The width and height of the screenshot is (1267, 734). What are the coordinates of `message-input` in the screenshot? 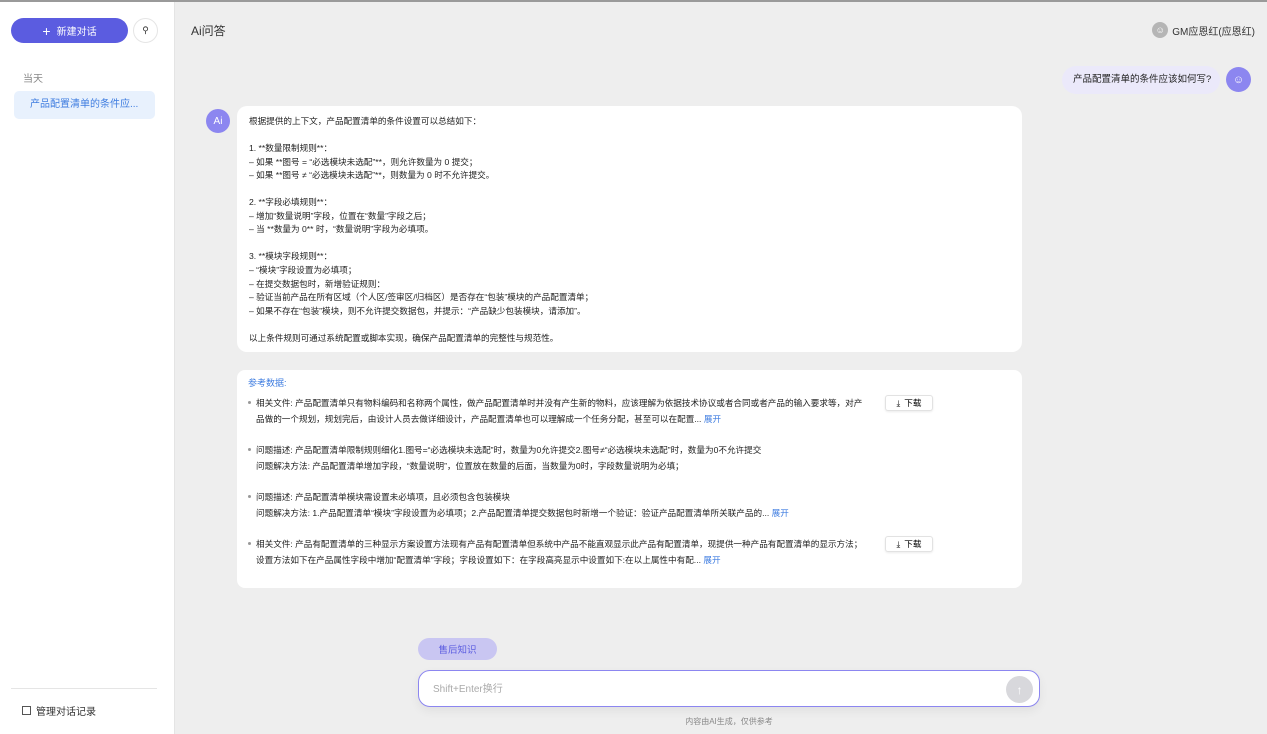 It's located at (713, 689).